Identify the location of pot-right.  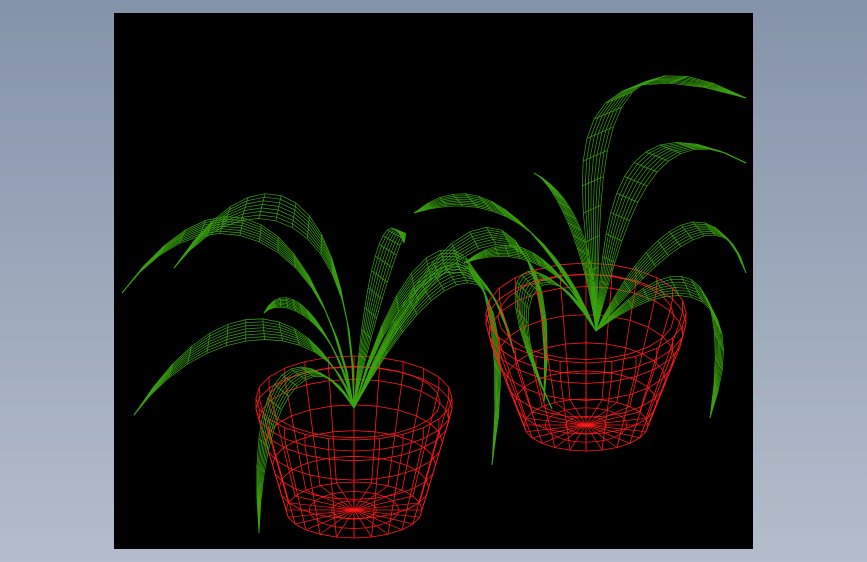
(586, 357).